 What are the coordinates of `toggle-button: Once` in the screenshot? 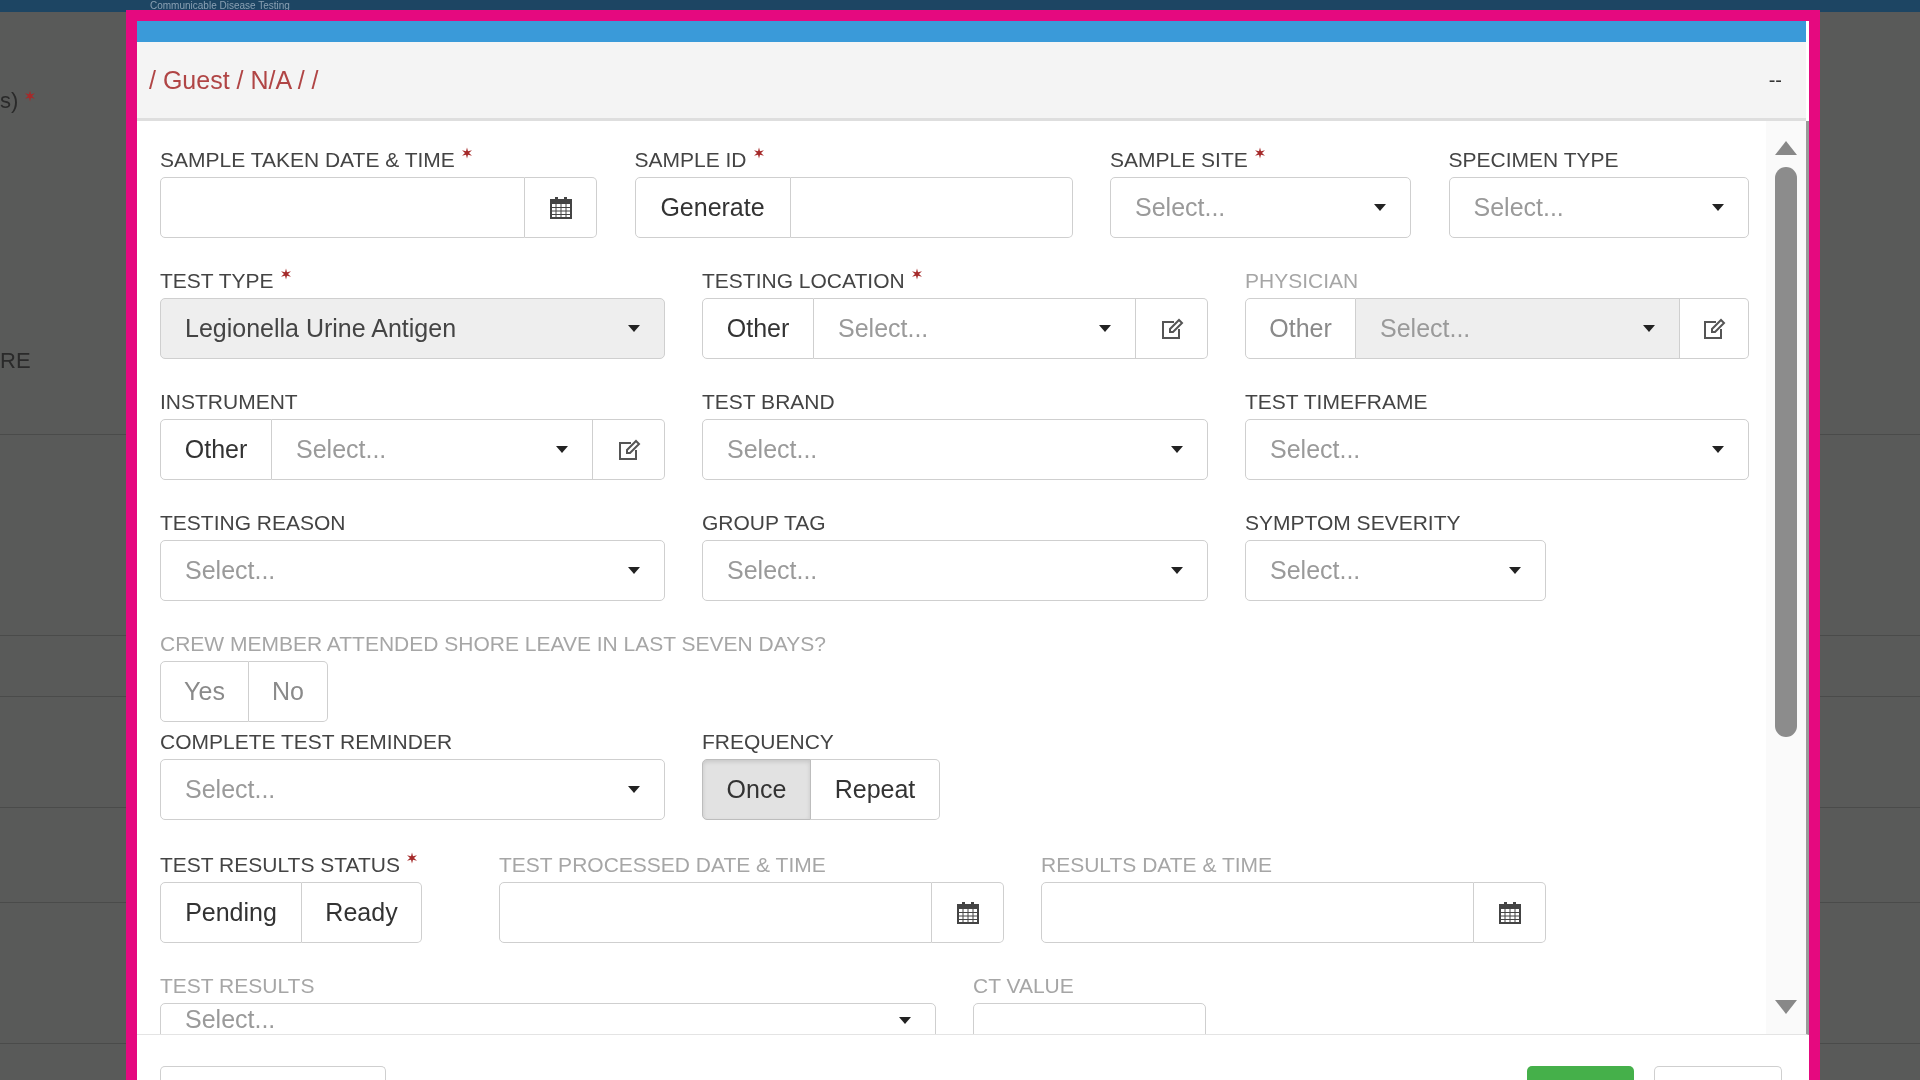 It's located at (756, 789).